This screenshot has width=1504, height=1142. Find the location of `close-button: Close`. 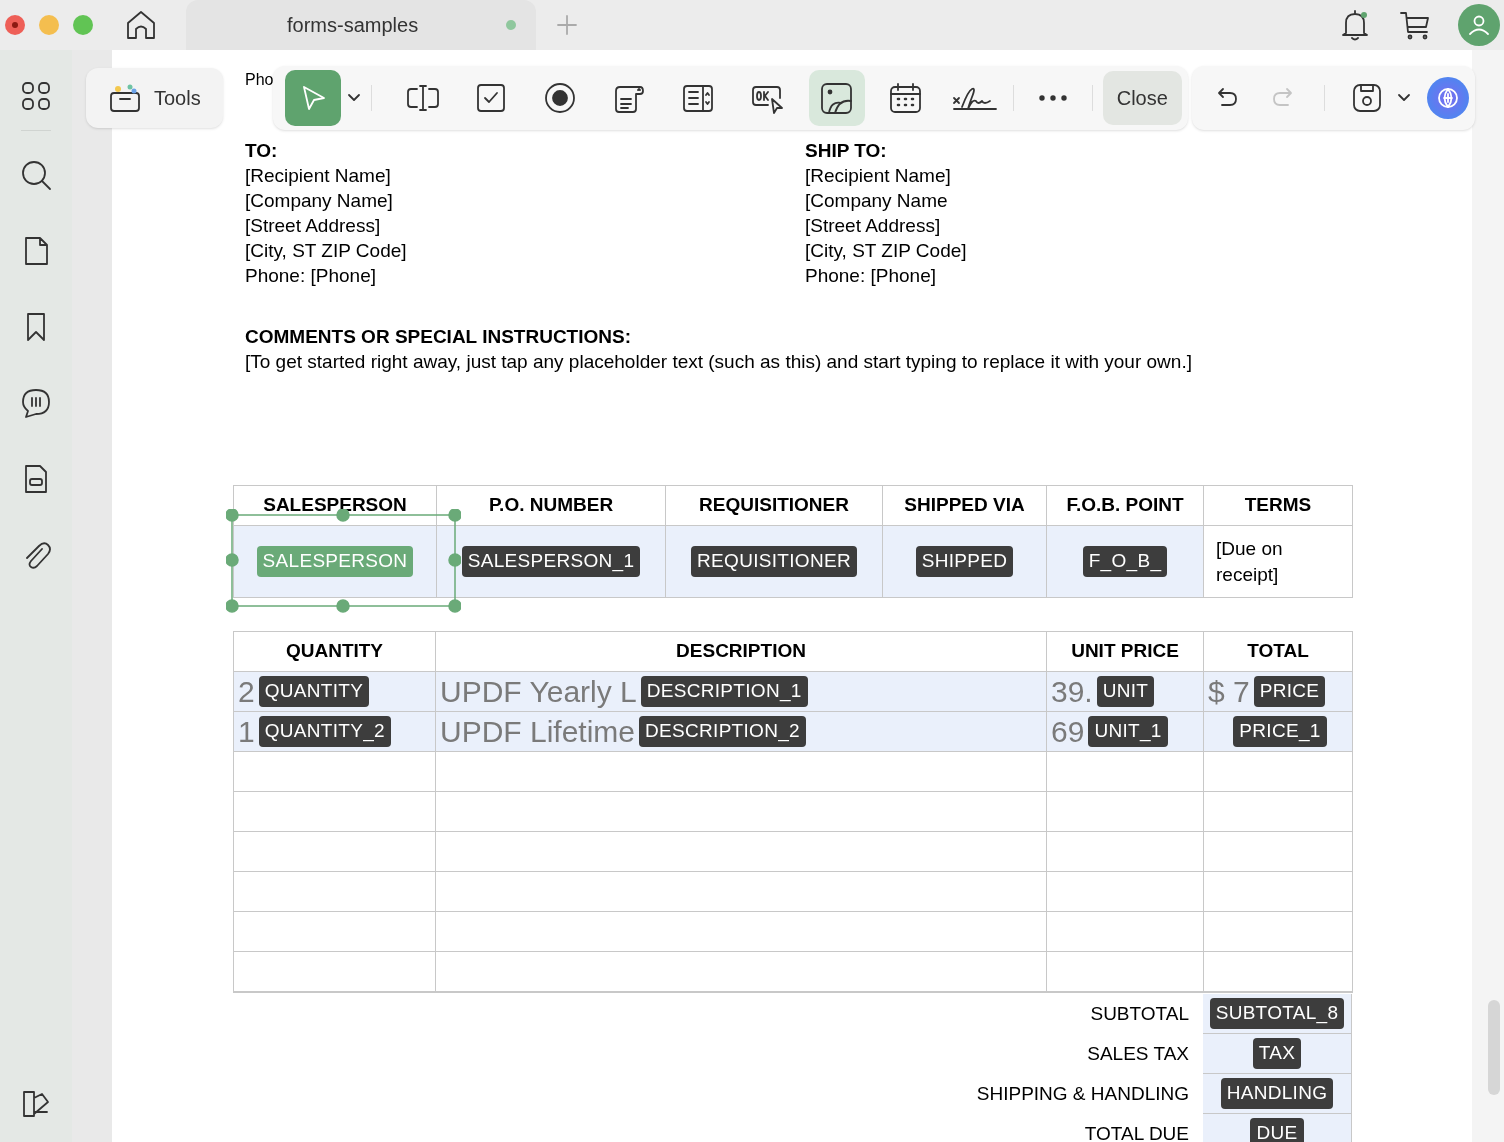

close-button: Close is located at coordinates (1142, 98).